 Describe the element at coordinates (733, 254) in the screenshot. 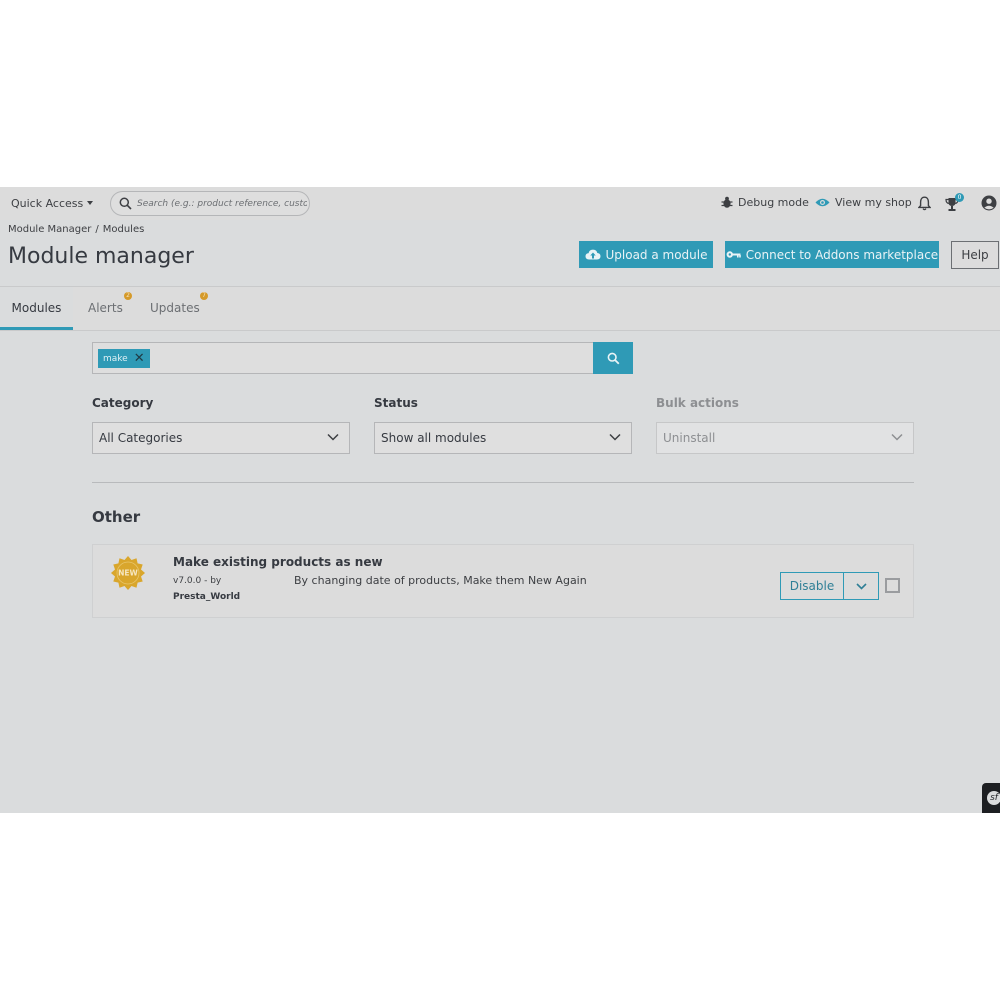

I see `key-icon` at that location.